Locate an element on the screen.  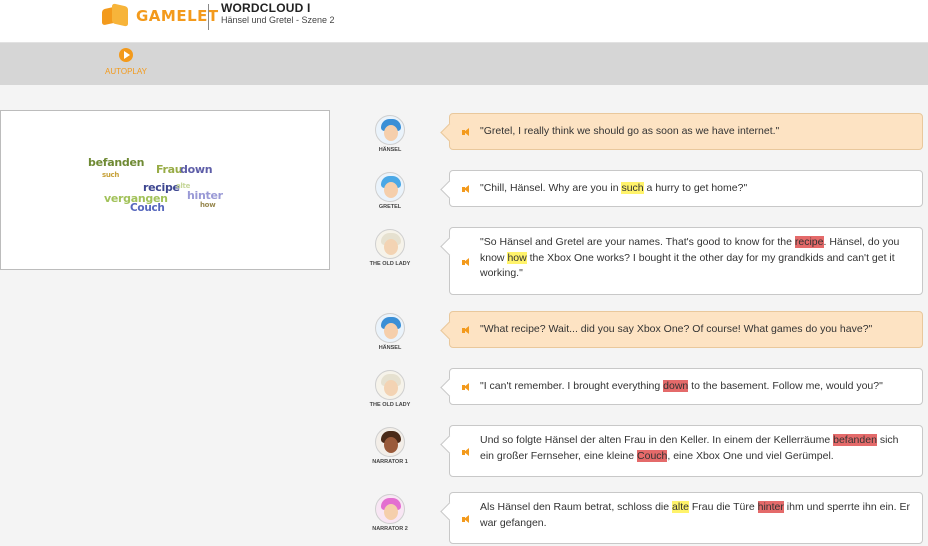
highlighted-word: alte is located at coordinates (680, 507).